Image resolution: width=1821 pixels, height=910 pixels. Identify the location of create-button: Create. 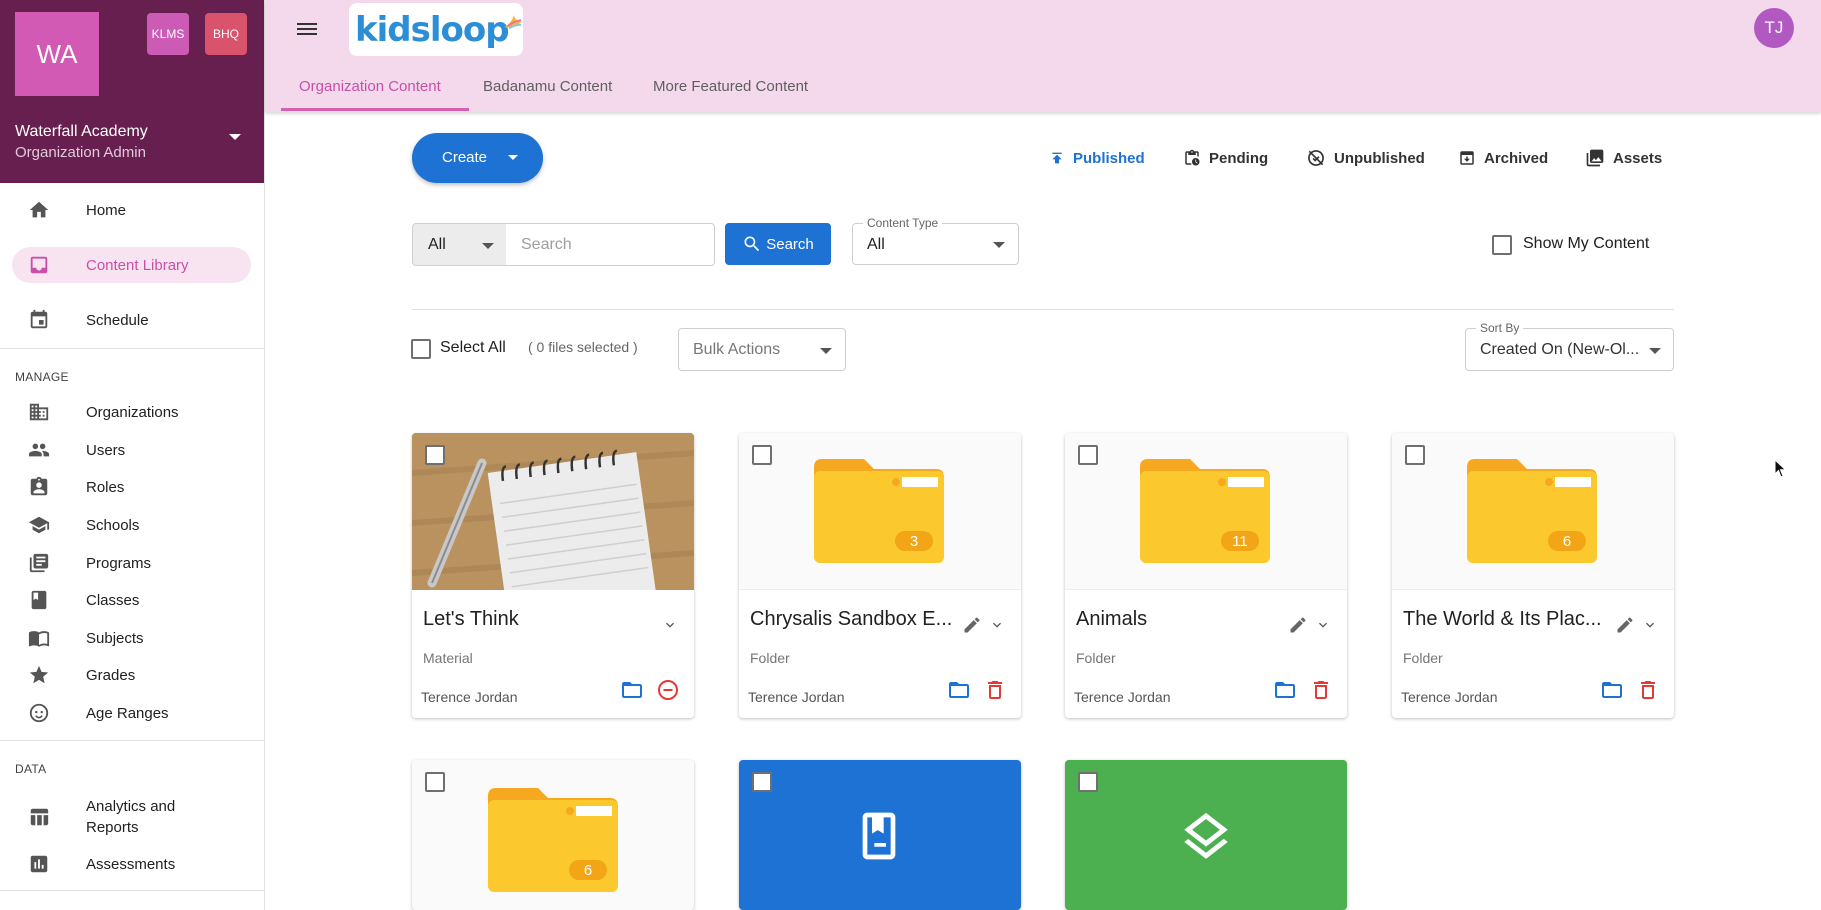
(477, 158).